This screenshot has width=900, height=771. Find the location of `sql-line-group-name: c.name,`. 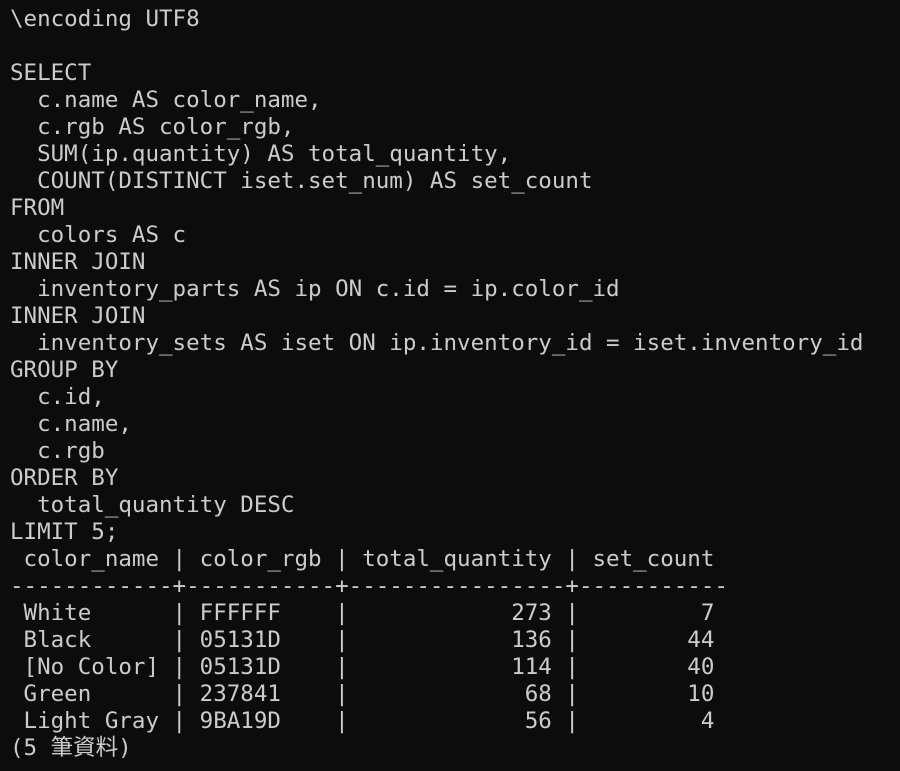

sql-line-group-name: c.name, is located at coordinates (71, 424).